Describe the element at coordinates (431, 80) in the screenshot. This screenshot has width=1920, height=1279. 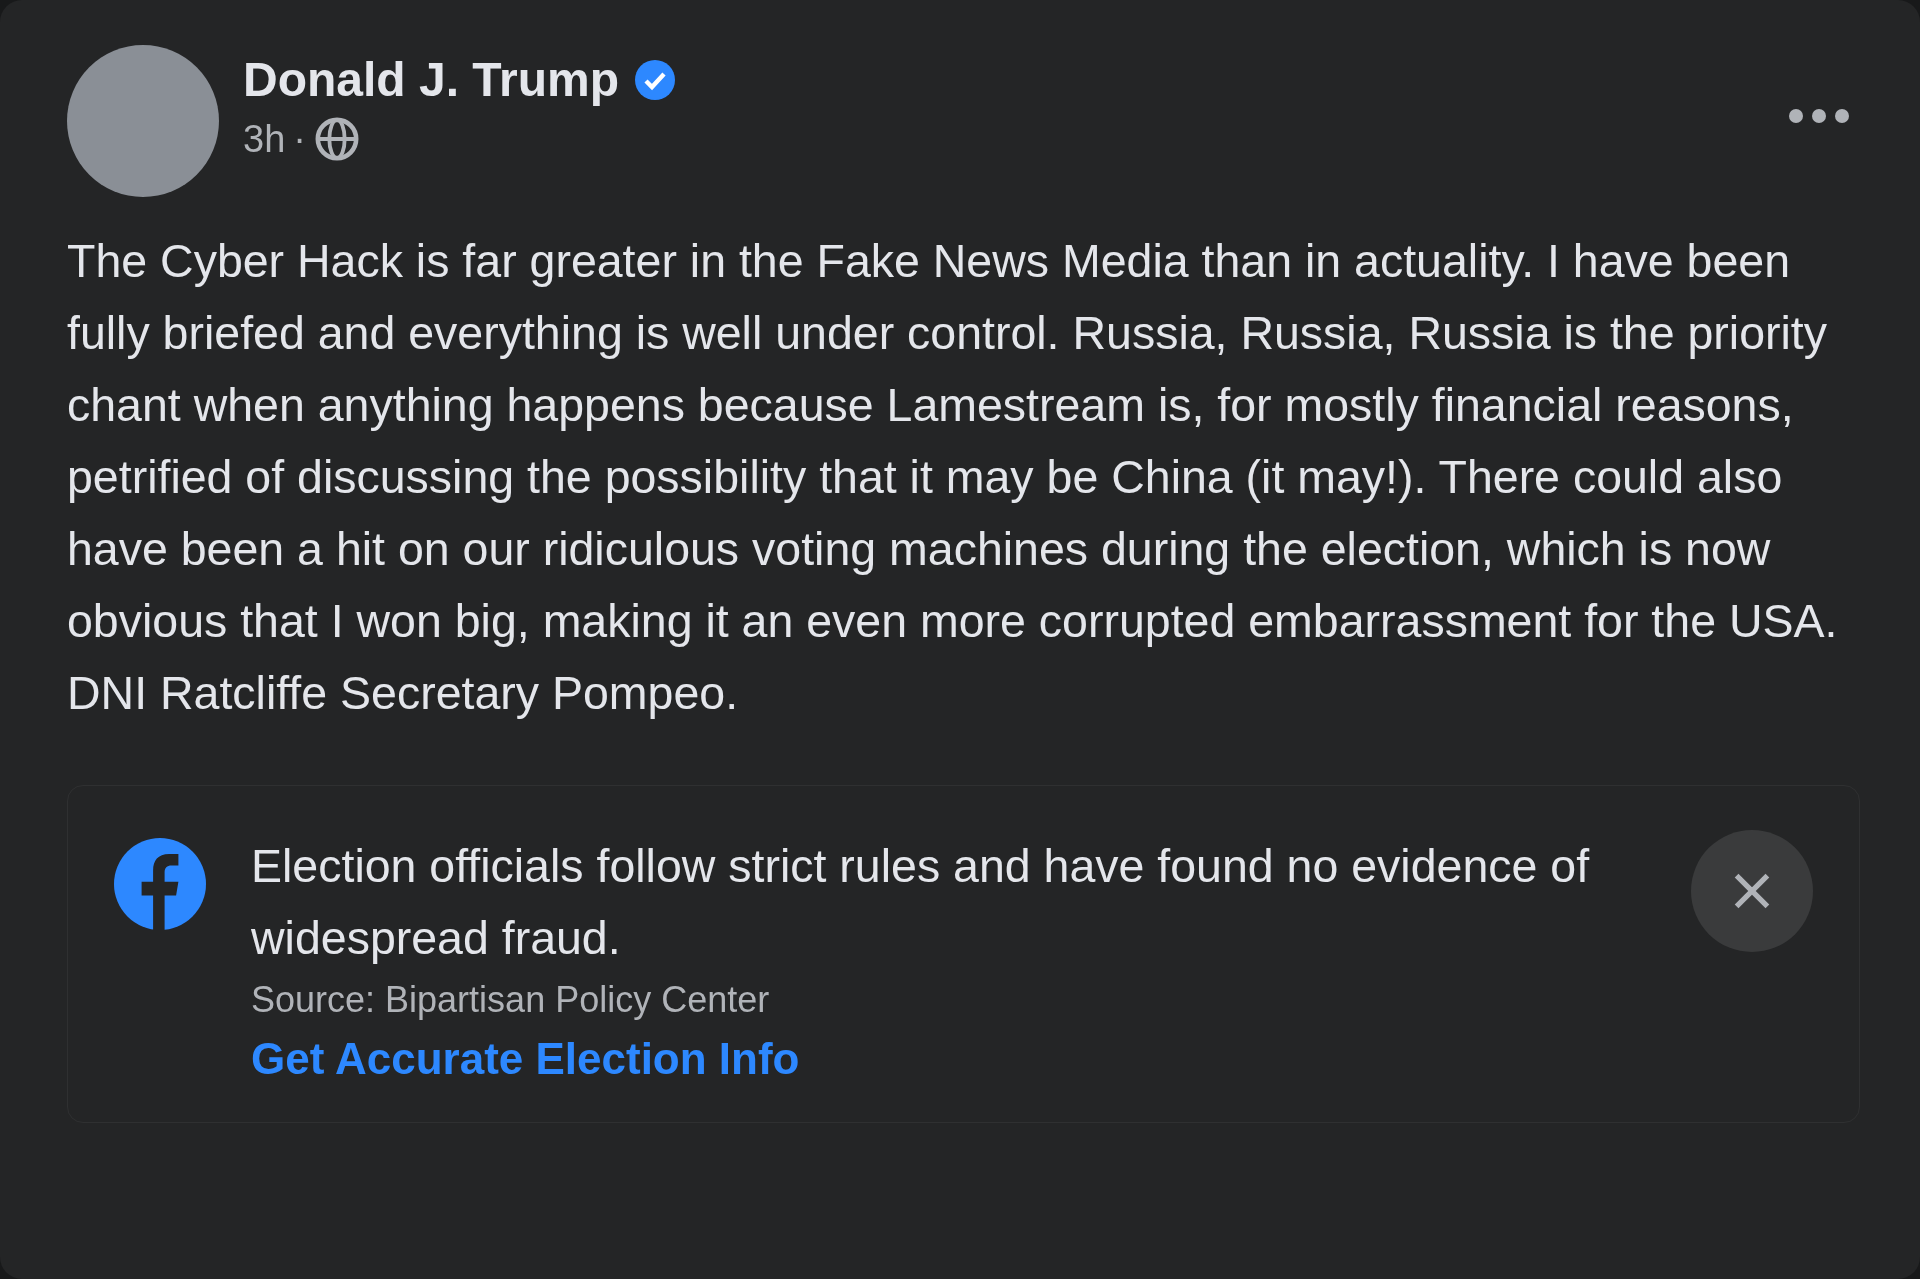
I see `author-name: Donald J. Trump` at that location.